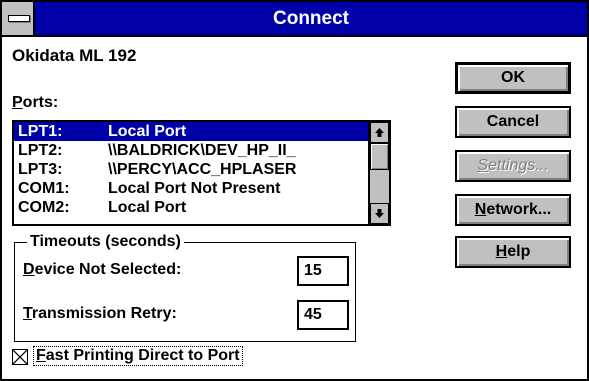  I want to click on device-not-selected-label: Device Not Selected:, so click(102, 270).